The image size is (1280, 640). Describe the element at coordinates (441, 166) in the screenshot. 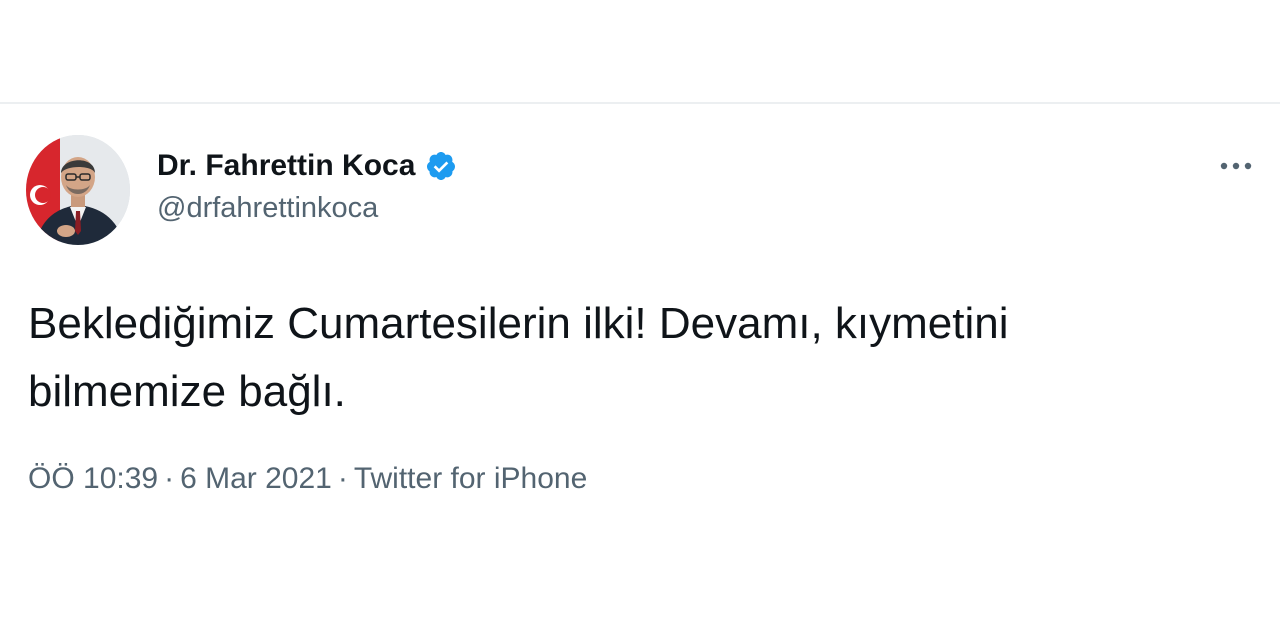

I see `verified-badge-icon` at that location.